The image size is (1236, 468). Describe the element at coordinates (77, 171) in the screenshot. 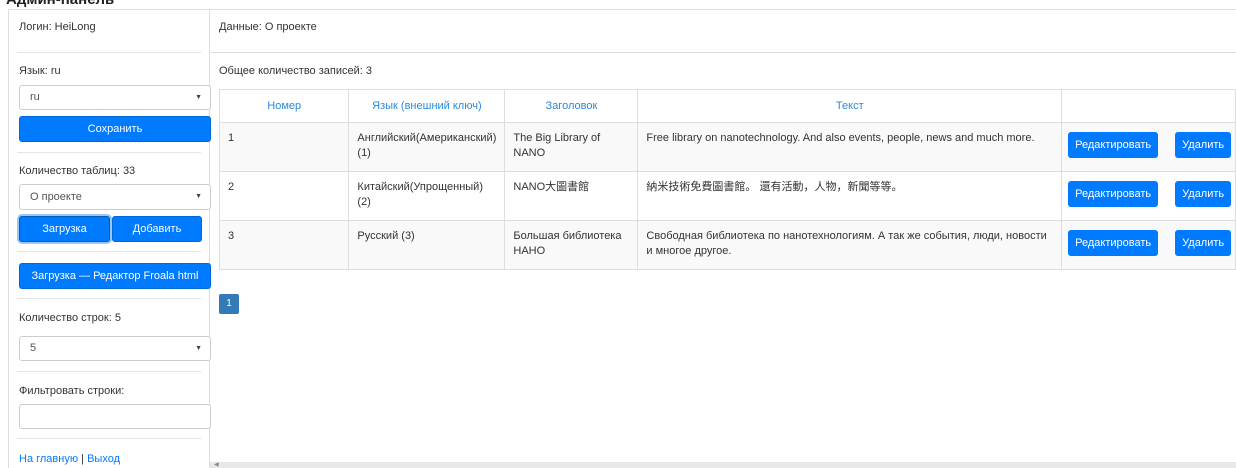

I see `tables-count-label: Количество таблиц: 33` at that location.